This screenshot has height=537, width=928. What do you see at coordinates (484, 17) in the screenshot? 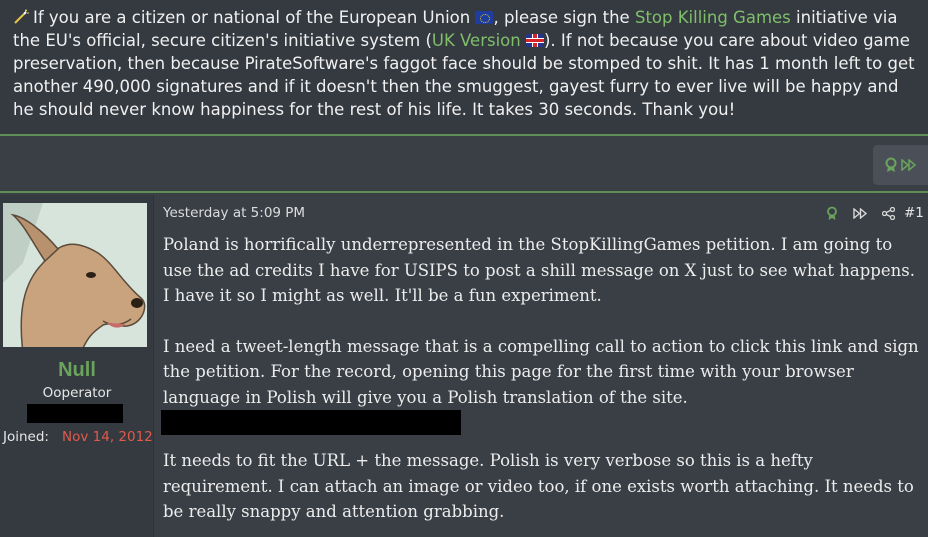
I see `eu-flag-icon` at bounding box center [484, 17].